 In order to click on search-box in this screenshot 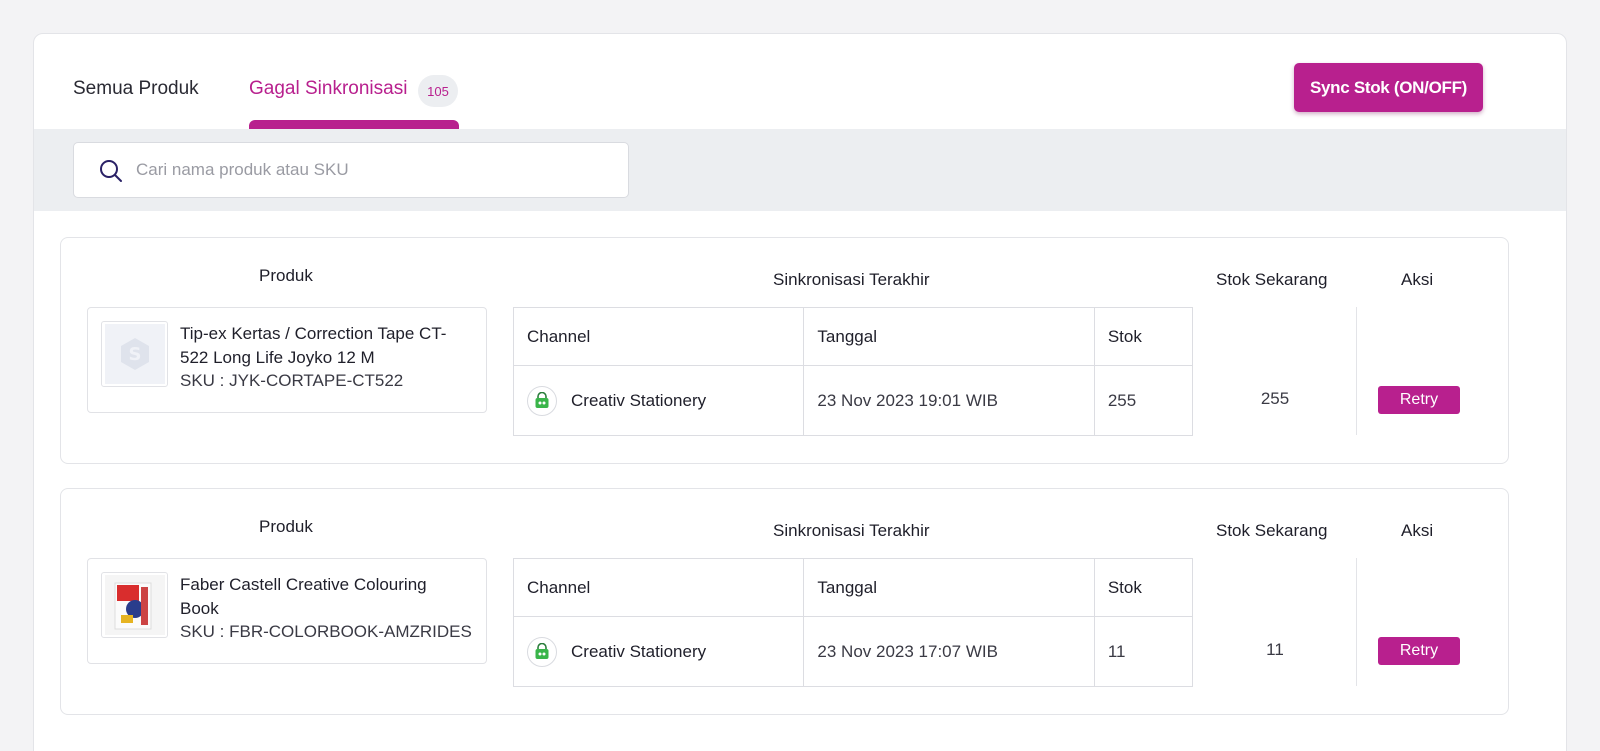, I will do `click(351, 170)`.